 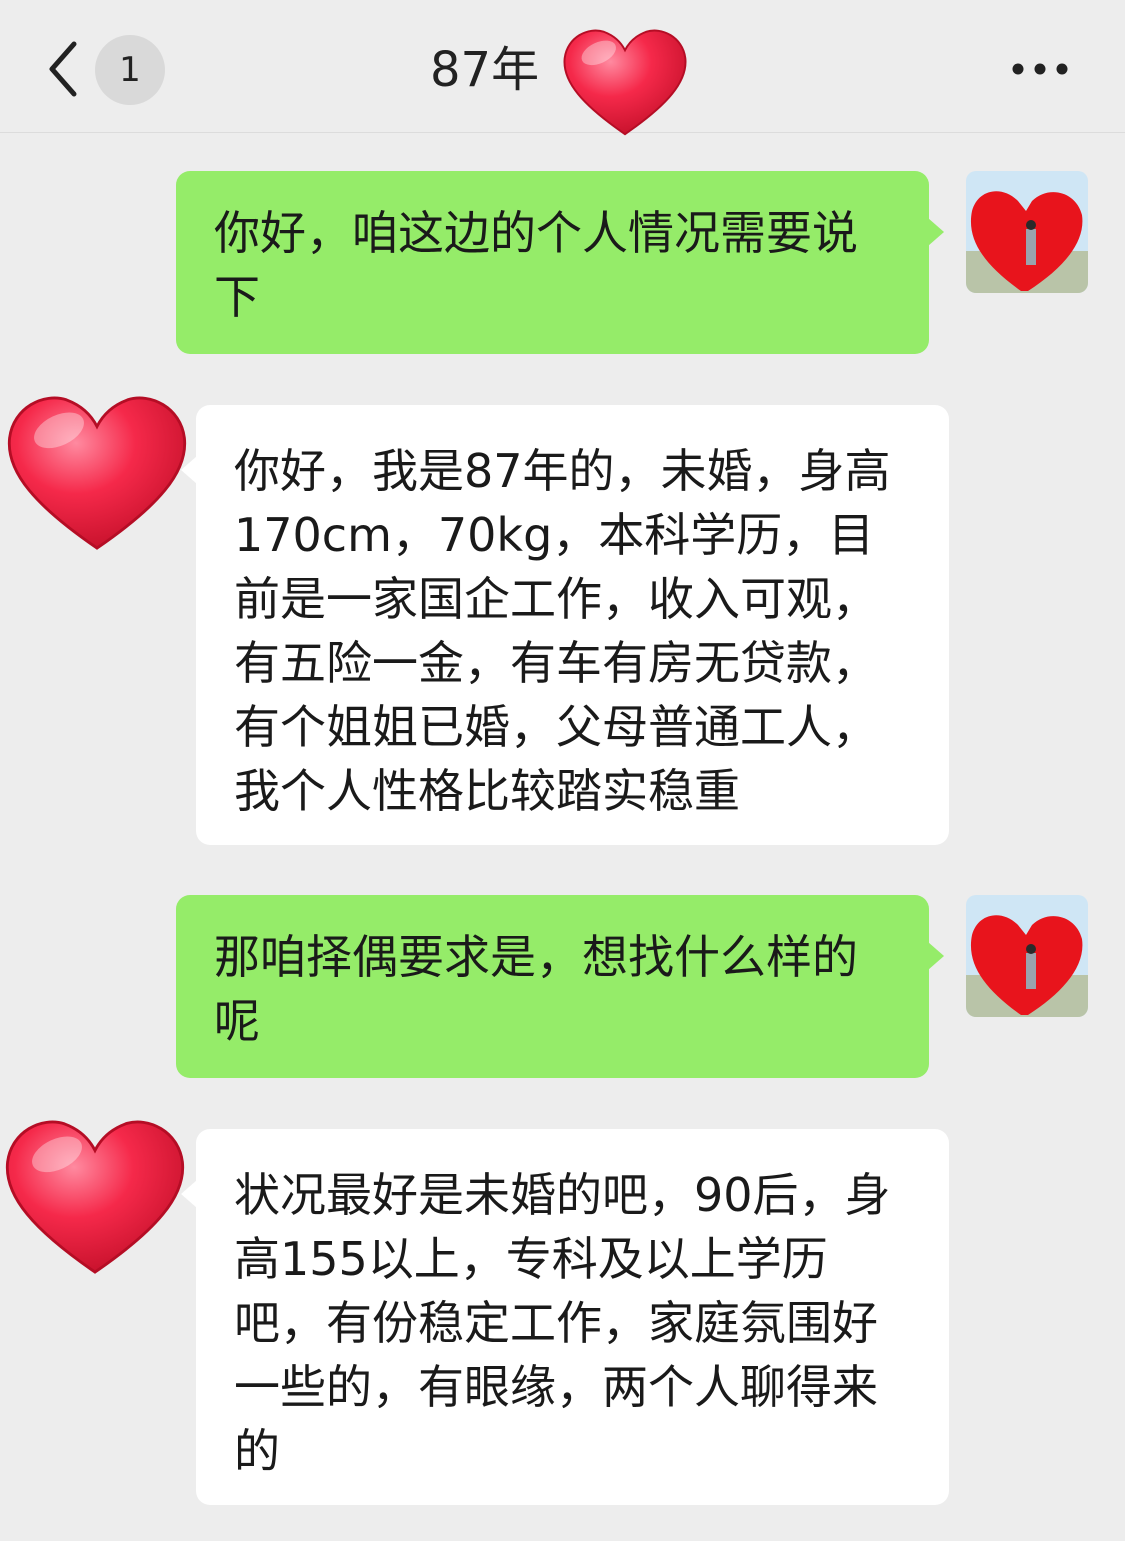 What do you see at coordinates (536, 265) in the screenshot?
I see `message-text: 你好，咱这边的个人情况需要说下` at bounding box center [536, 265].